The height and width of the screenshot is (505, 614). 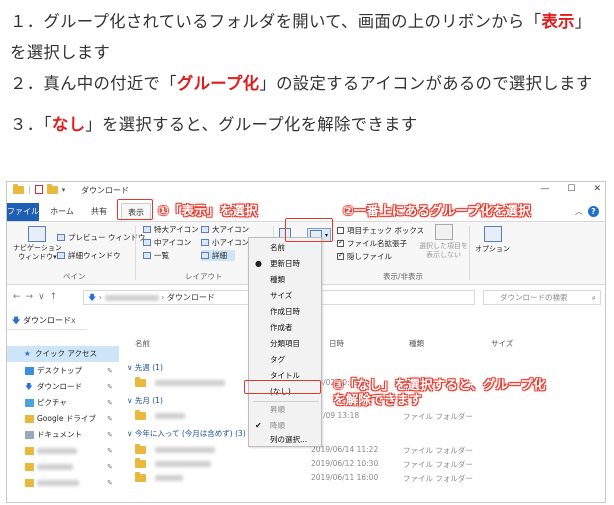 What do you see at coordinates (73, 320) in the screenshot?
I see `close-icon: x` at bounding box center [73, 320].